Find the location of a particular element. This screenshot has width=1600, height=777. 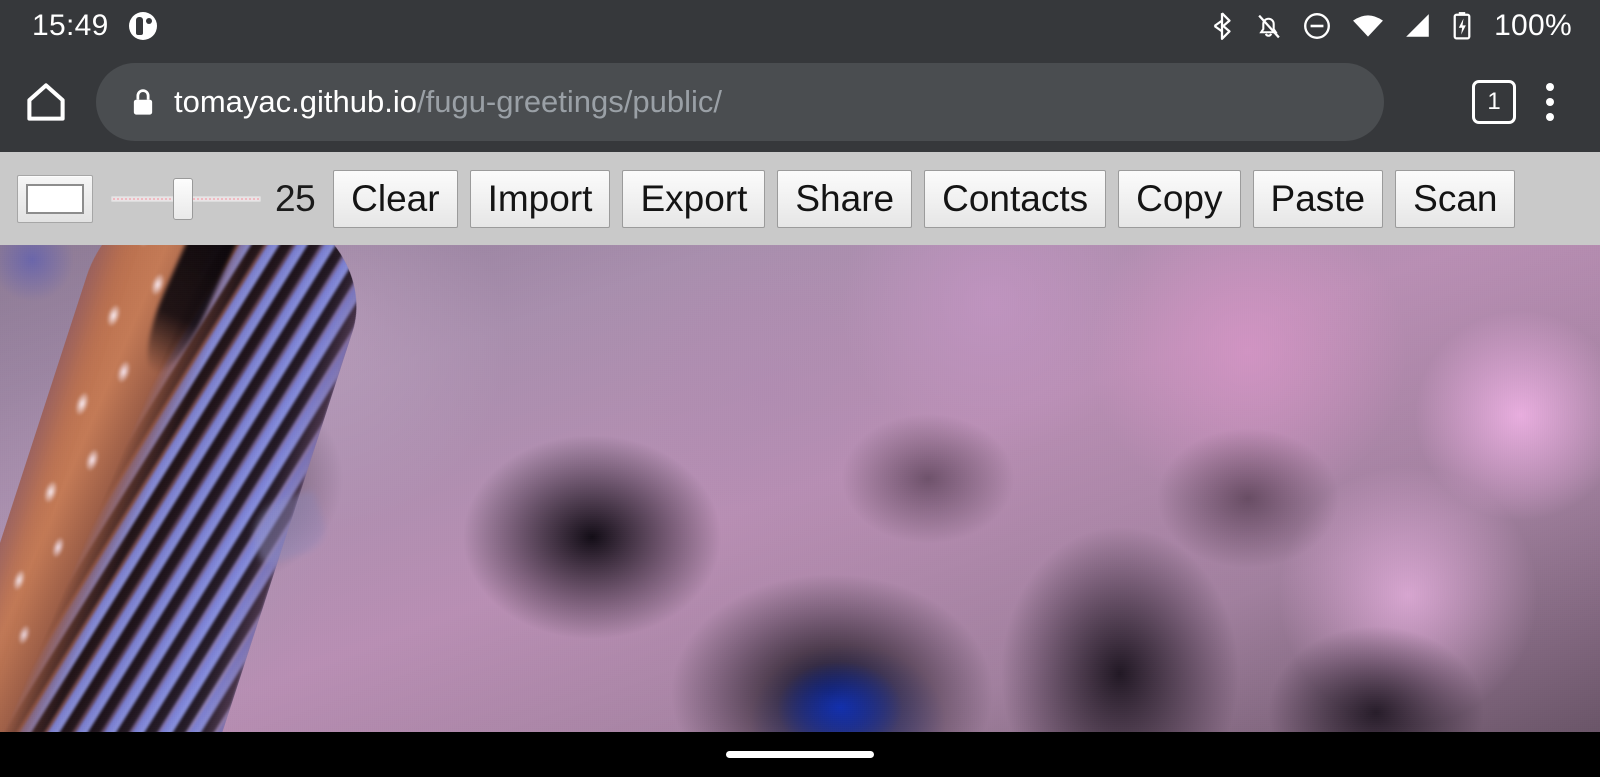

fugu-app-icon is located at coordinates (142, 26).